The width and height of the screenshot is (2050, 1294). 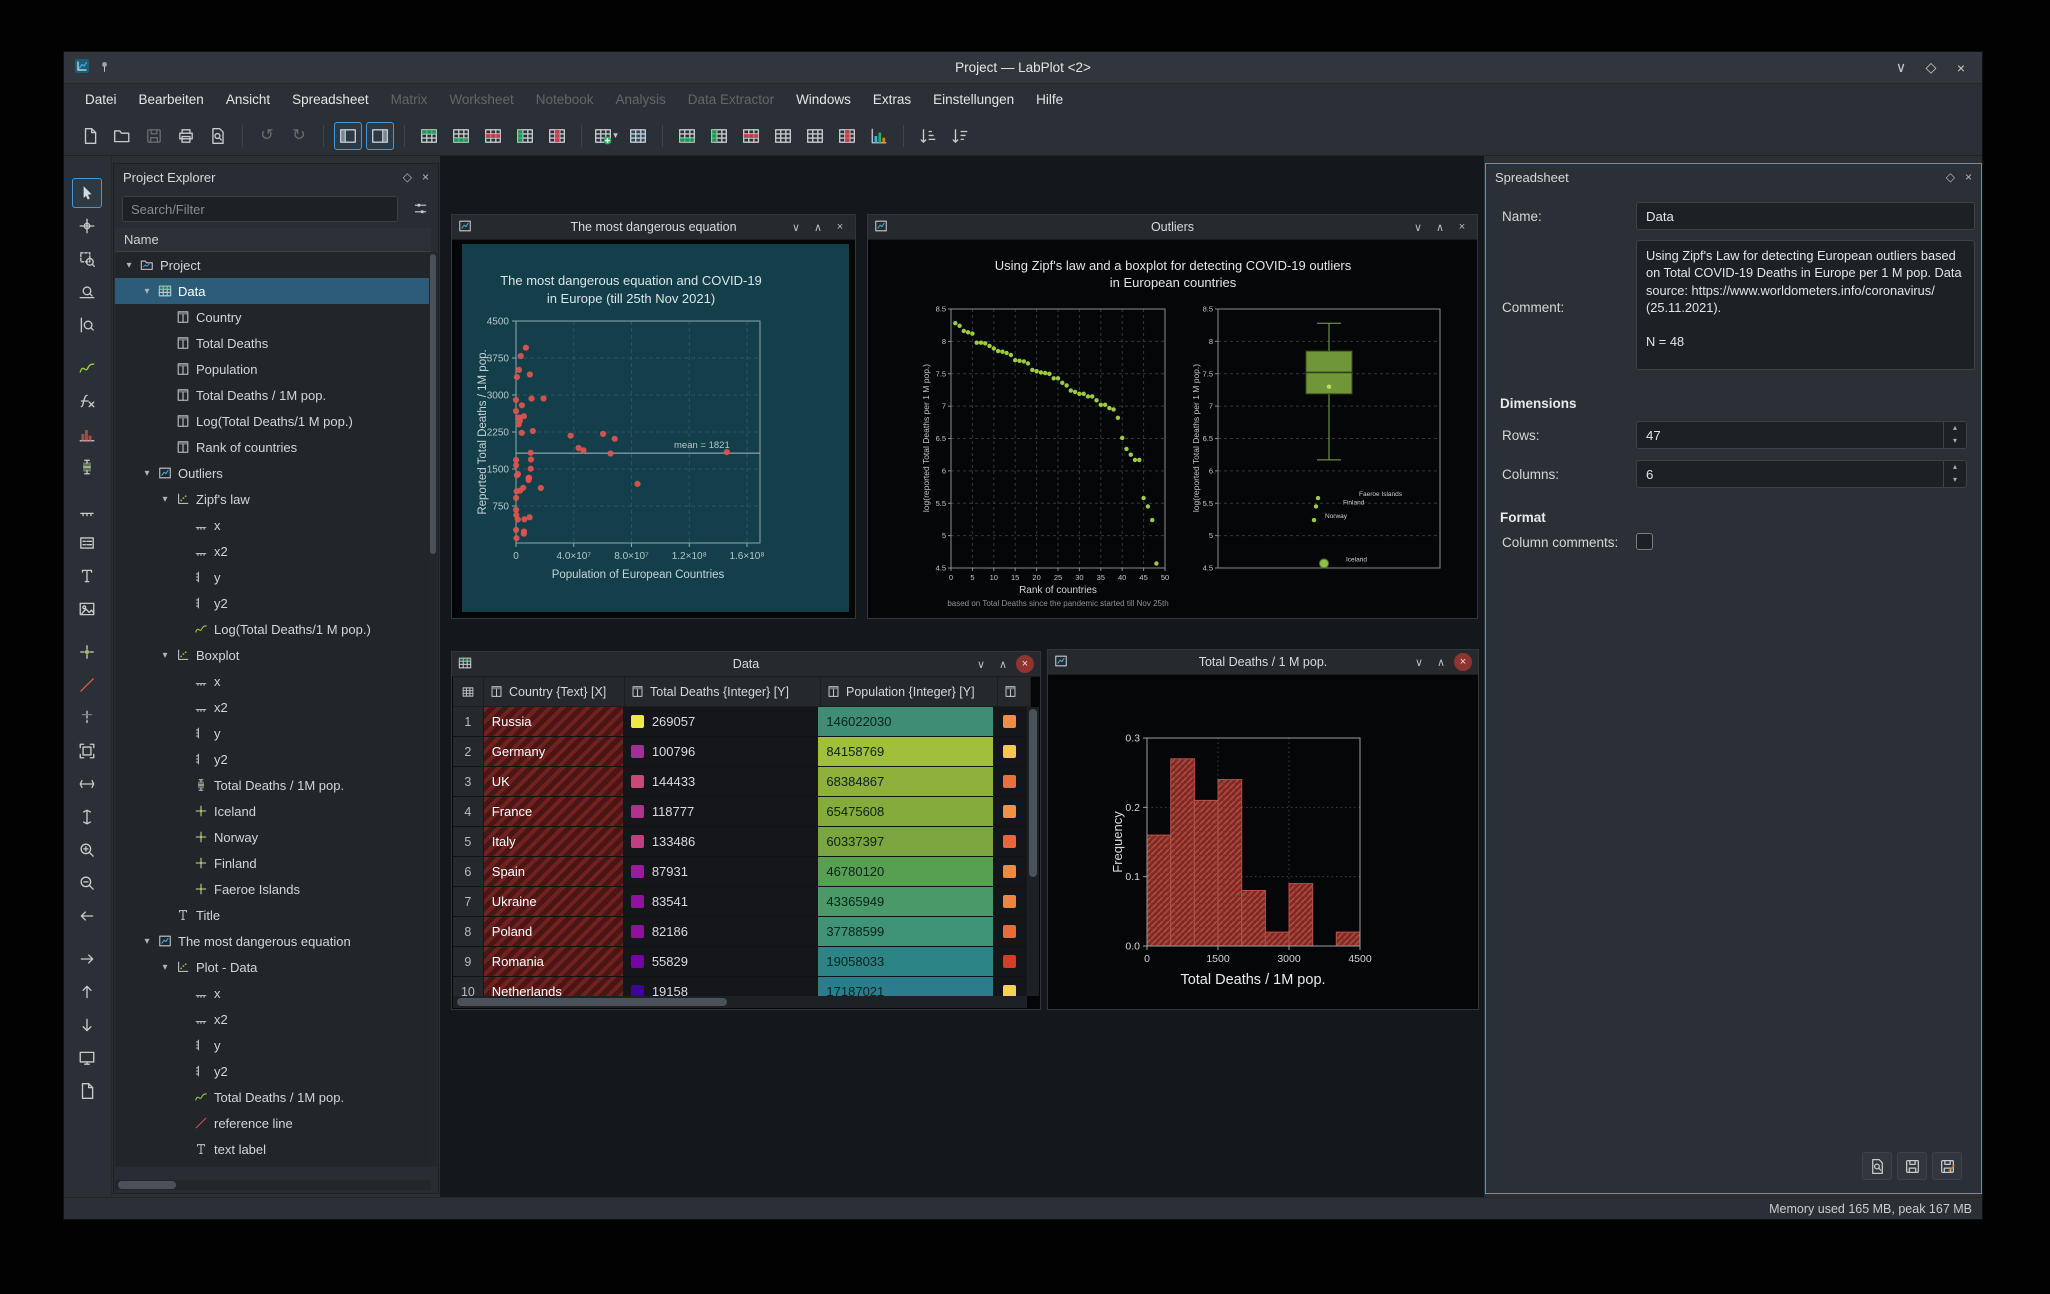 What do you see at coordinates (87, 751) in the screenshot?
I see `auto-scale-tool` at bounding box center [87, 751].